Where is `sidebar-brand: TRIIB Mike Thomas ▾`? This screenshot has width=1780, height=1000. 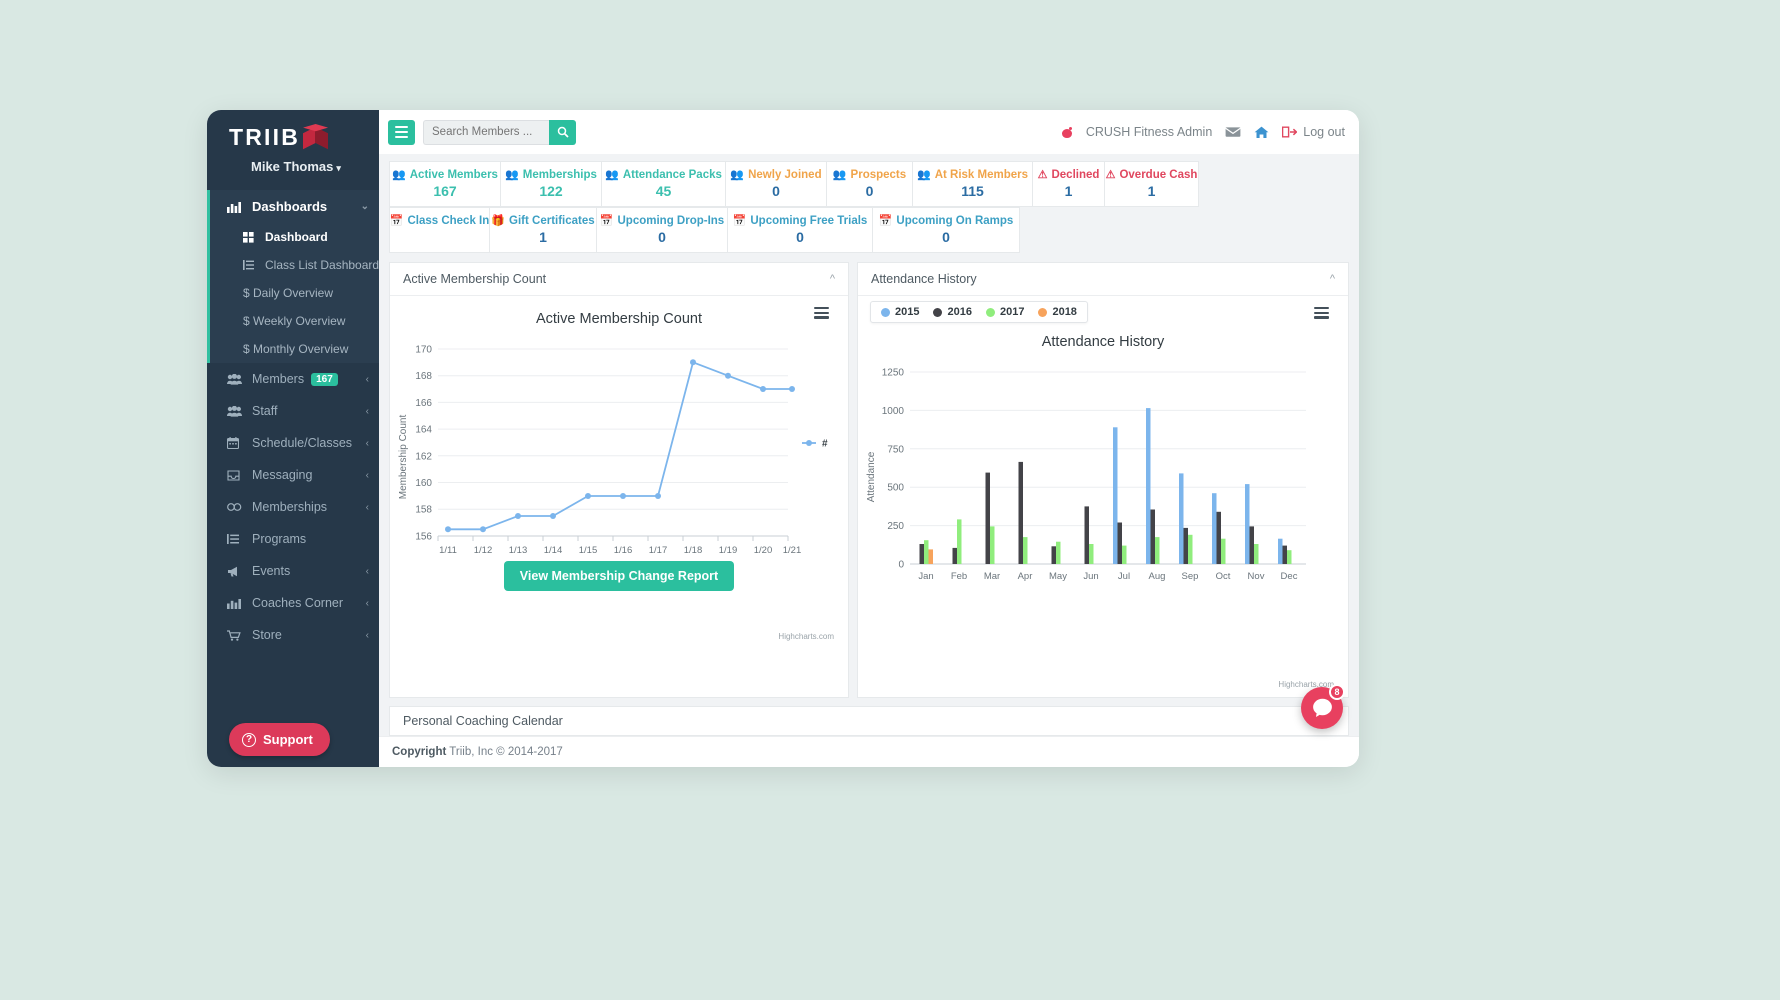
sidebar-brand: TRIIB Mike Thomas ▾ is located at coordinates (293, 142).